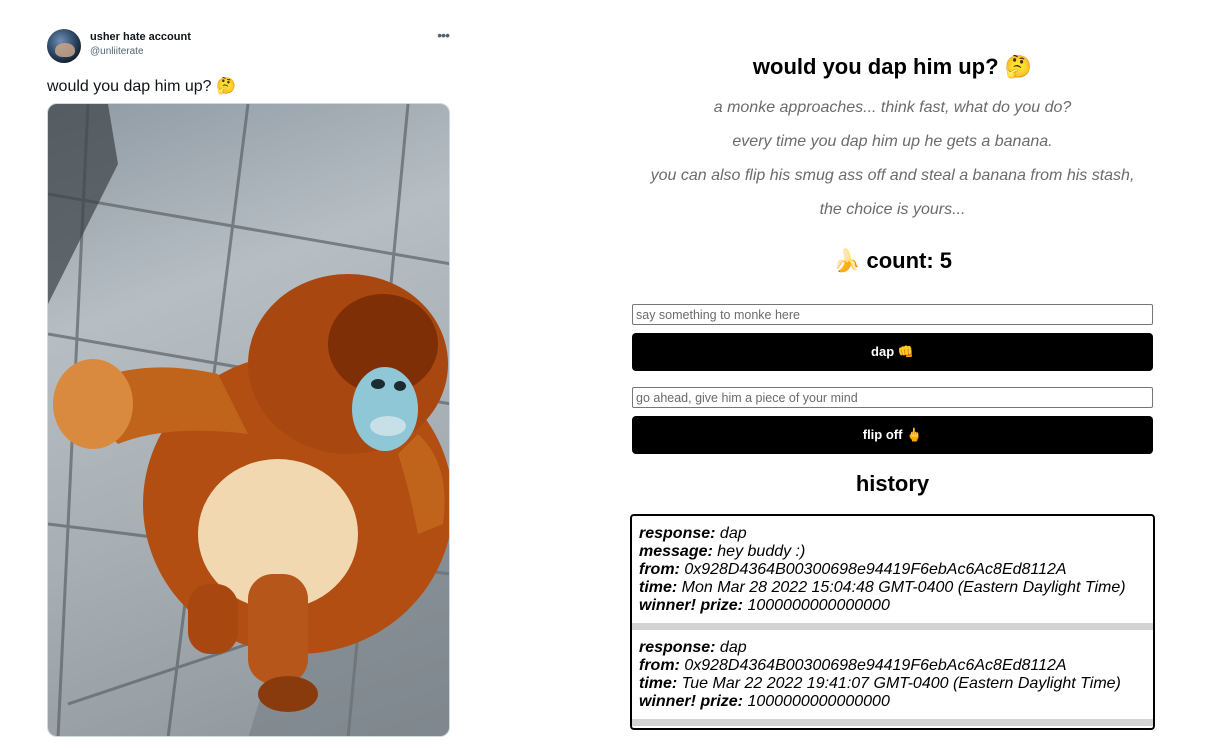  What do you see at coordinates (892, 397) in the screenshot?
I see `flip-off-message-input` at bounding box center [892, 397].